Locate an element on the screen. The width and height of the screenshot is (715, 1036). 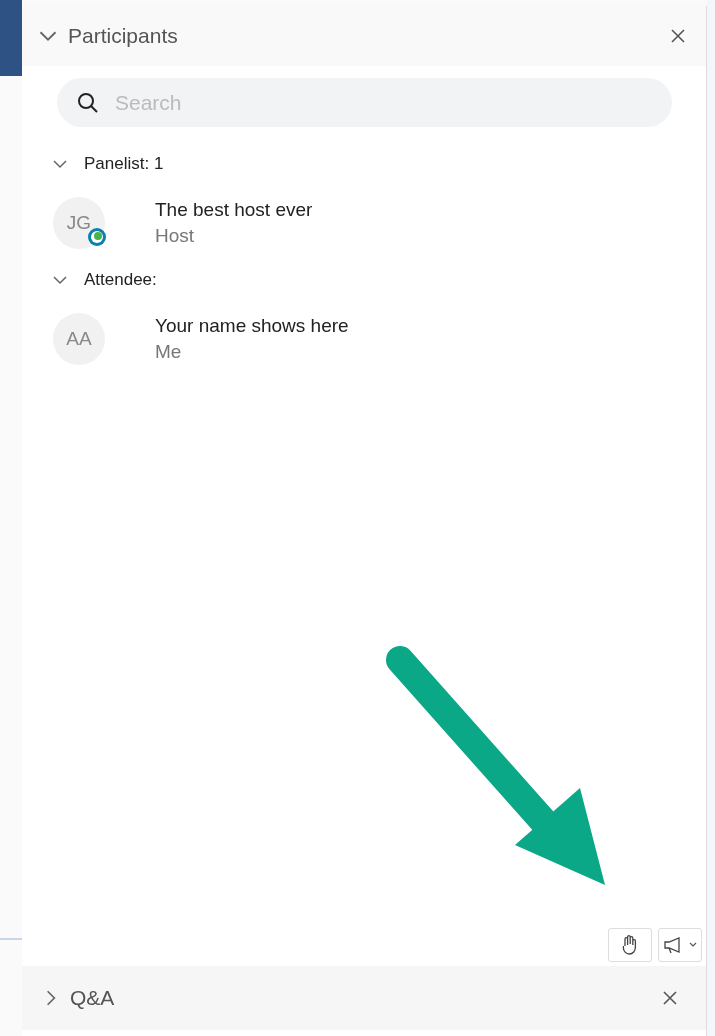
raise-hand-button is located at coordinates (630, 945).